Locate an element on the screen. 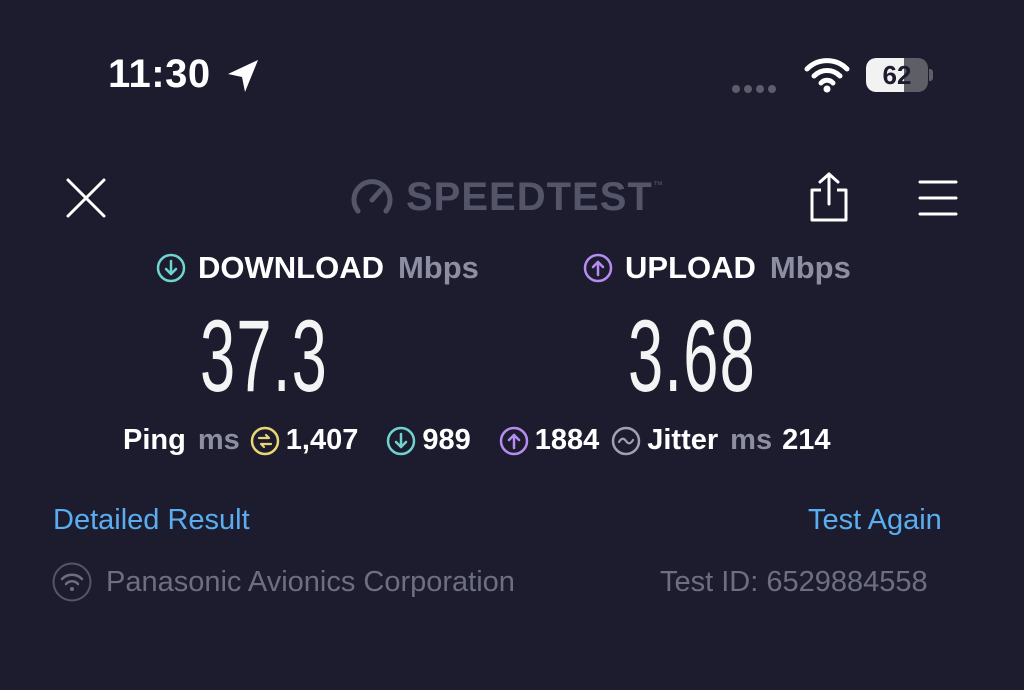 This screenshot has width=1024, height=690. logo-text: SPEEDTEST is located at coordinates (529, 196).